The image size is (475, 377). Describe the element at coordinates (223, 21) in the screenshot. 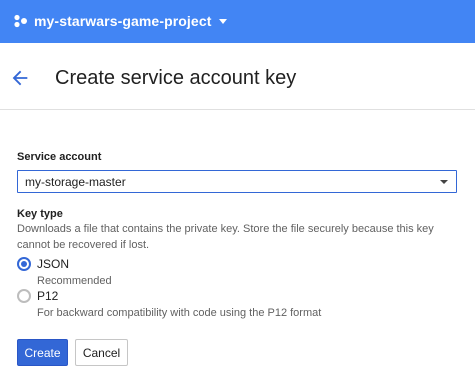

I see `chevron-down-icon` at that location.